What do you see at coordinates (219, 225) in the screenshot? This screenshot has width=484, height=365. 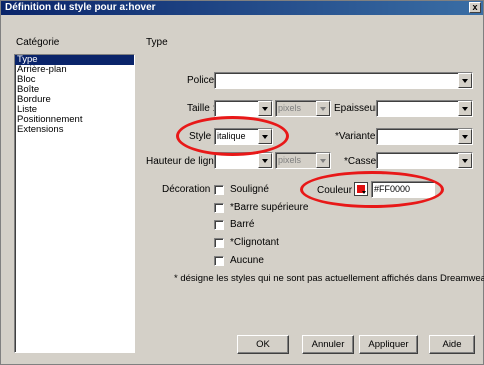 I see `checkbox-barre` at bounding box center [219, 225].